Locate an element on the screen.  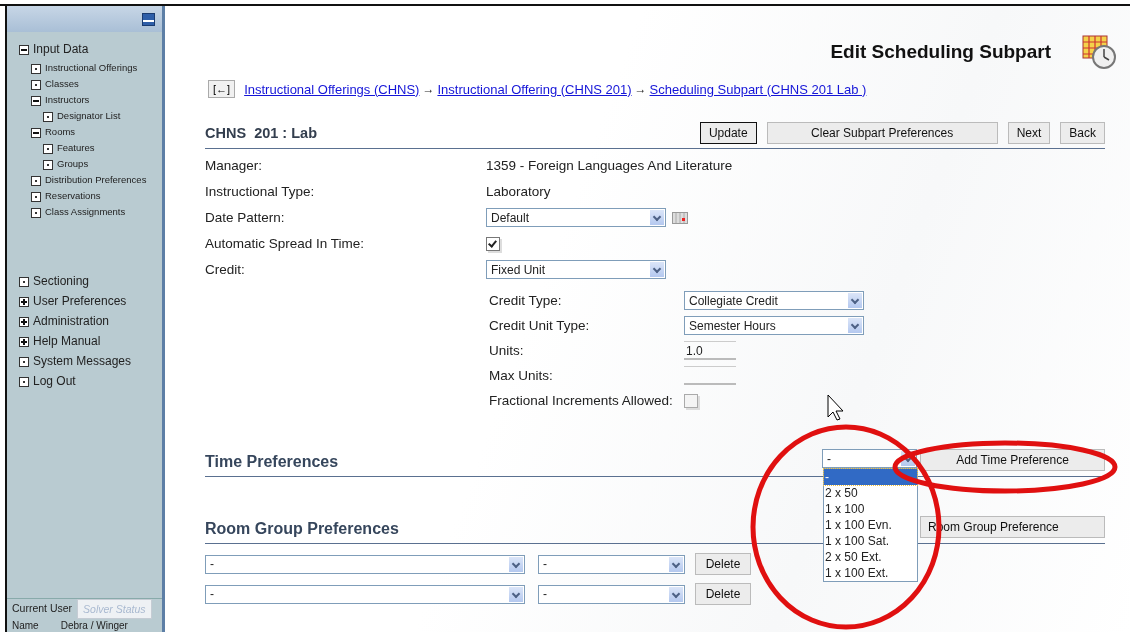
breadcrumb-link: Instructional Offering (CHNS 201) is located at coordinates (534, 89).